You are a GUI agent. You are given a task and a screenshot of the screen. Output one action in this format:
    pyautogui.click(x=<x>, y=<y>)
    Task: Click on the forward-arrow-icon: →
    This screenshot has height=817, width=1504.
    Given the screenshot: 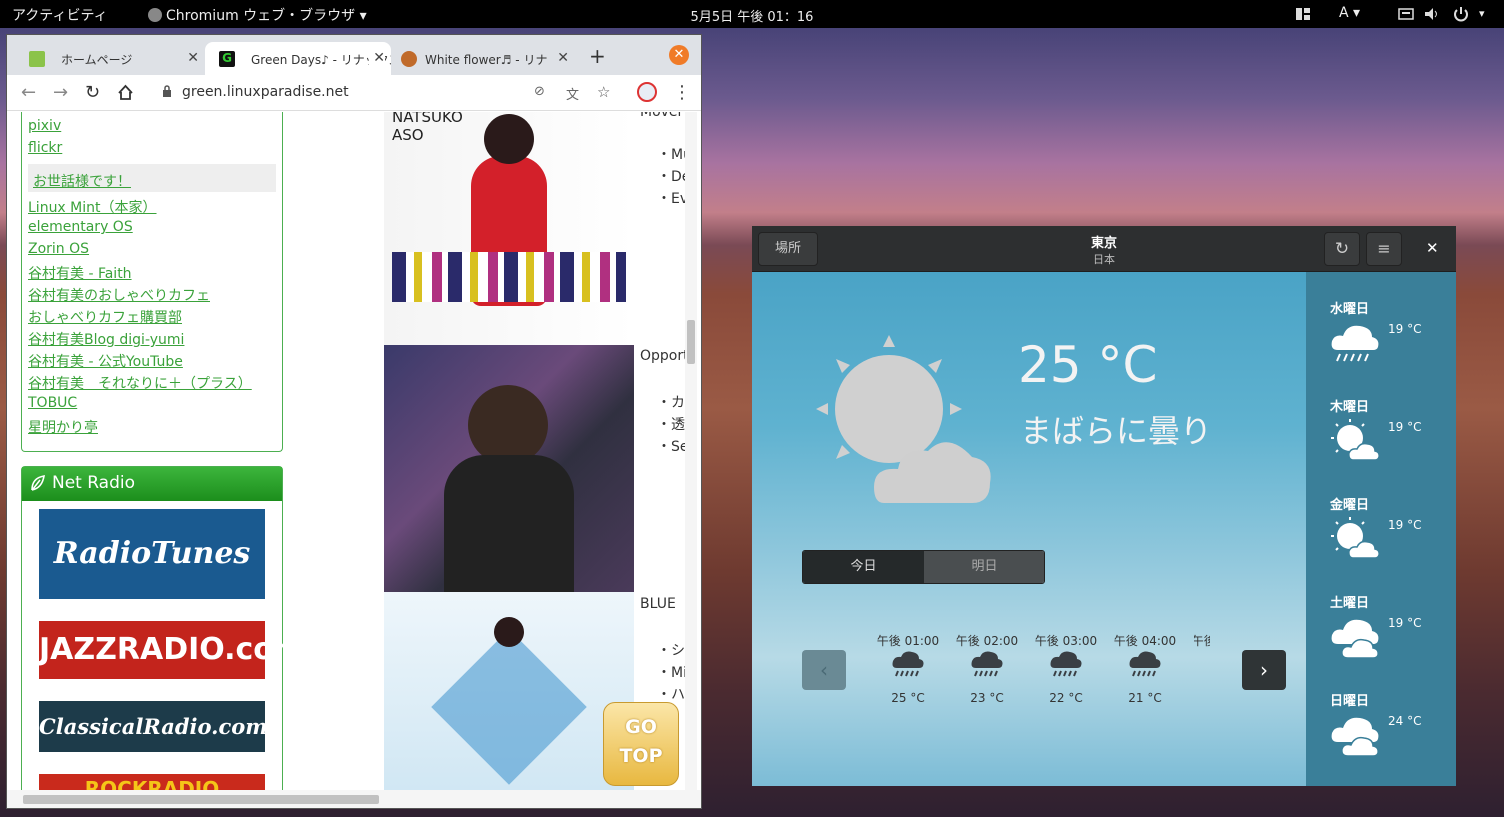 What is the action you would take?
    pyautogui.click(x=60, y=92)
    